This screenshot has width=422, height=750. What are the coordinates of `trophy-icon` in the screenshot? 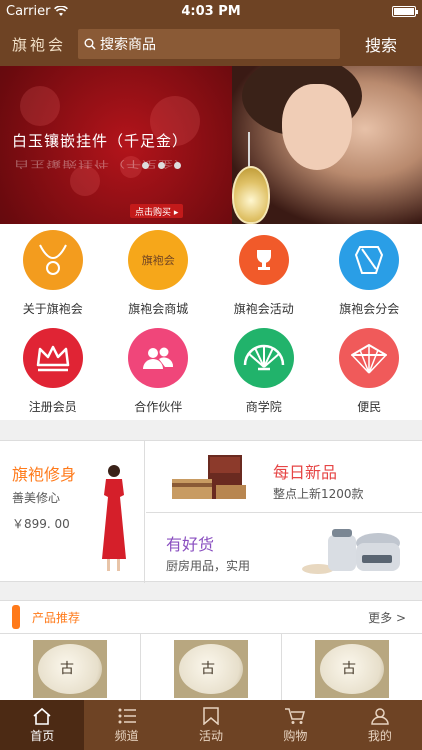 It's located at (263, 260).